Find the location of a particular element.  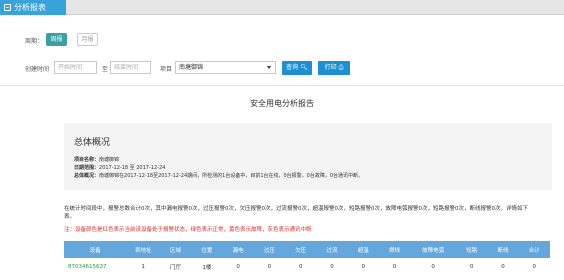

to-label: 至 is located at coordinates (105, 69).